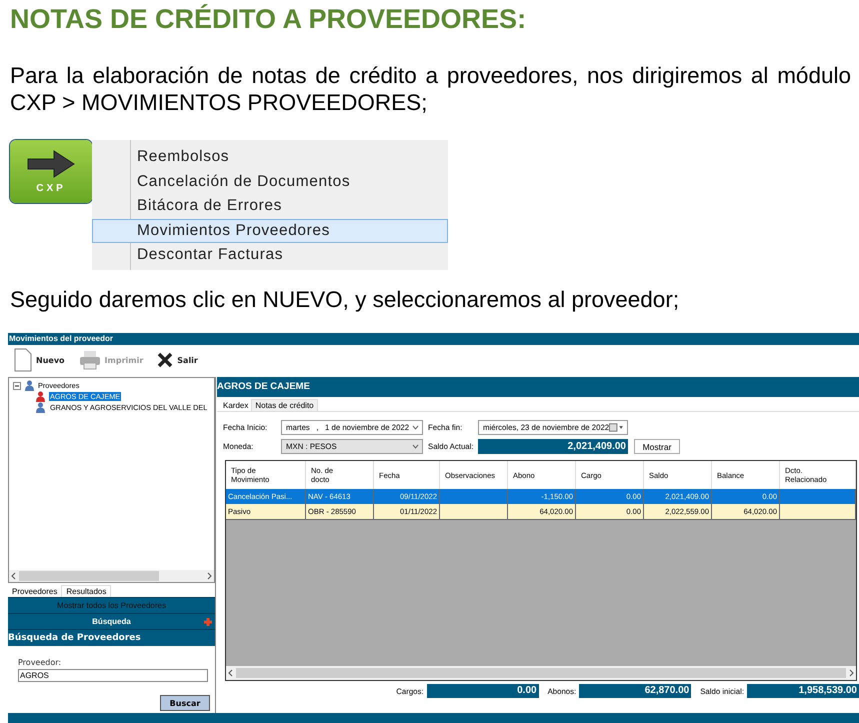 The width and height of the screenshot is (859, 723). Describe the element at coordinates (553, 446) in the screenshot. I see `balance-value: 2,021,409.00` at that location.